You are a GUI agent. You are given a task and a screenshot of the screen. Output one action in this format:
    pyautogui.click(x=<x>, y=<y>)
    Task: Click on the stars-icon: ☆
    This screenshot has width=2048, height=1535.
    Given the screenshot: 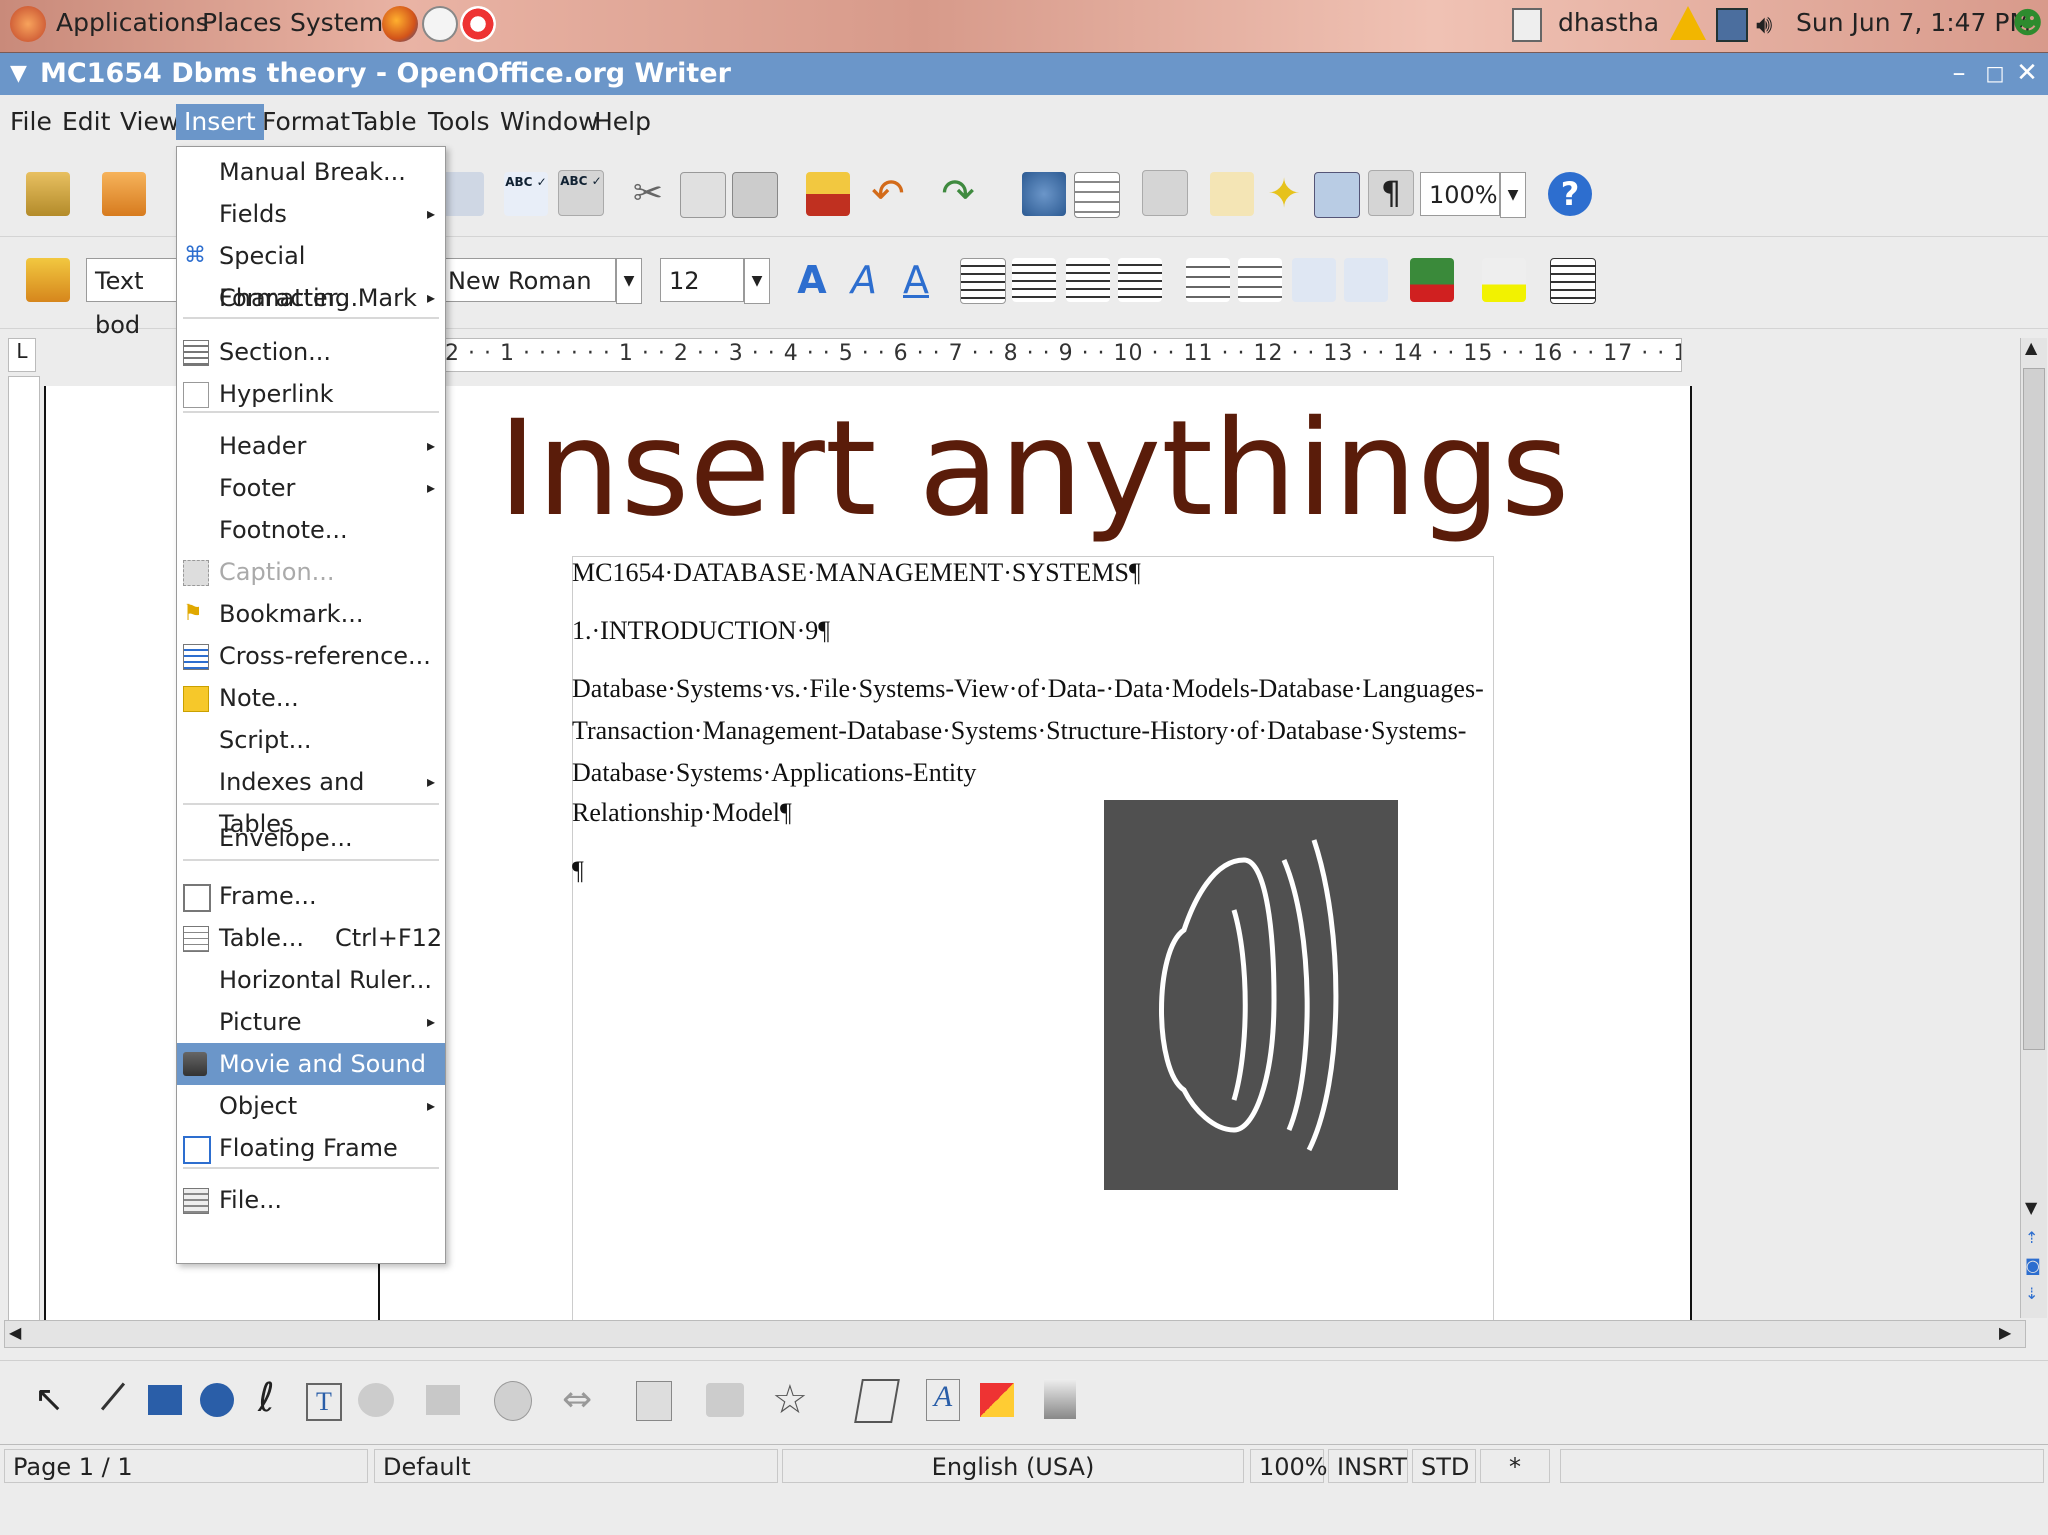 What is the action you would take?
    pyautogui.click(x=790, y=1400)
    